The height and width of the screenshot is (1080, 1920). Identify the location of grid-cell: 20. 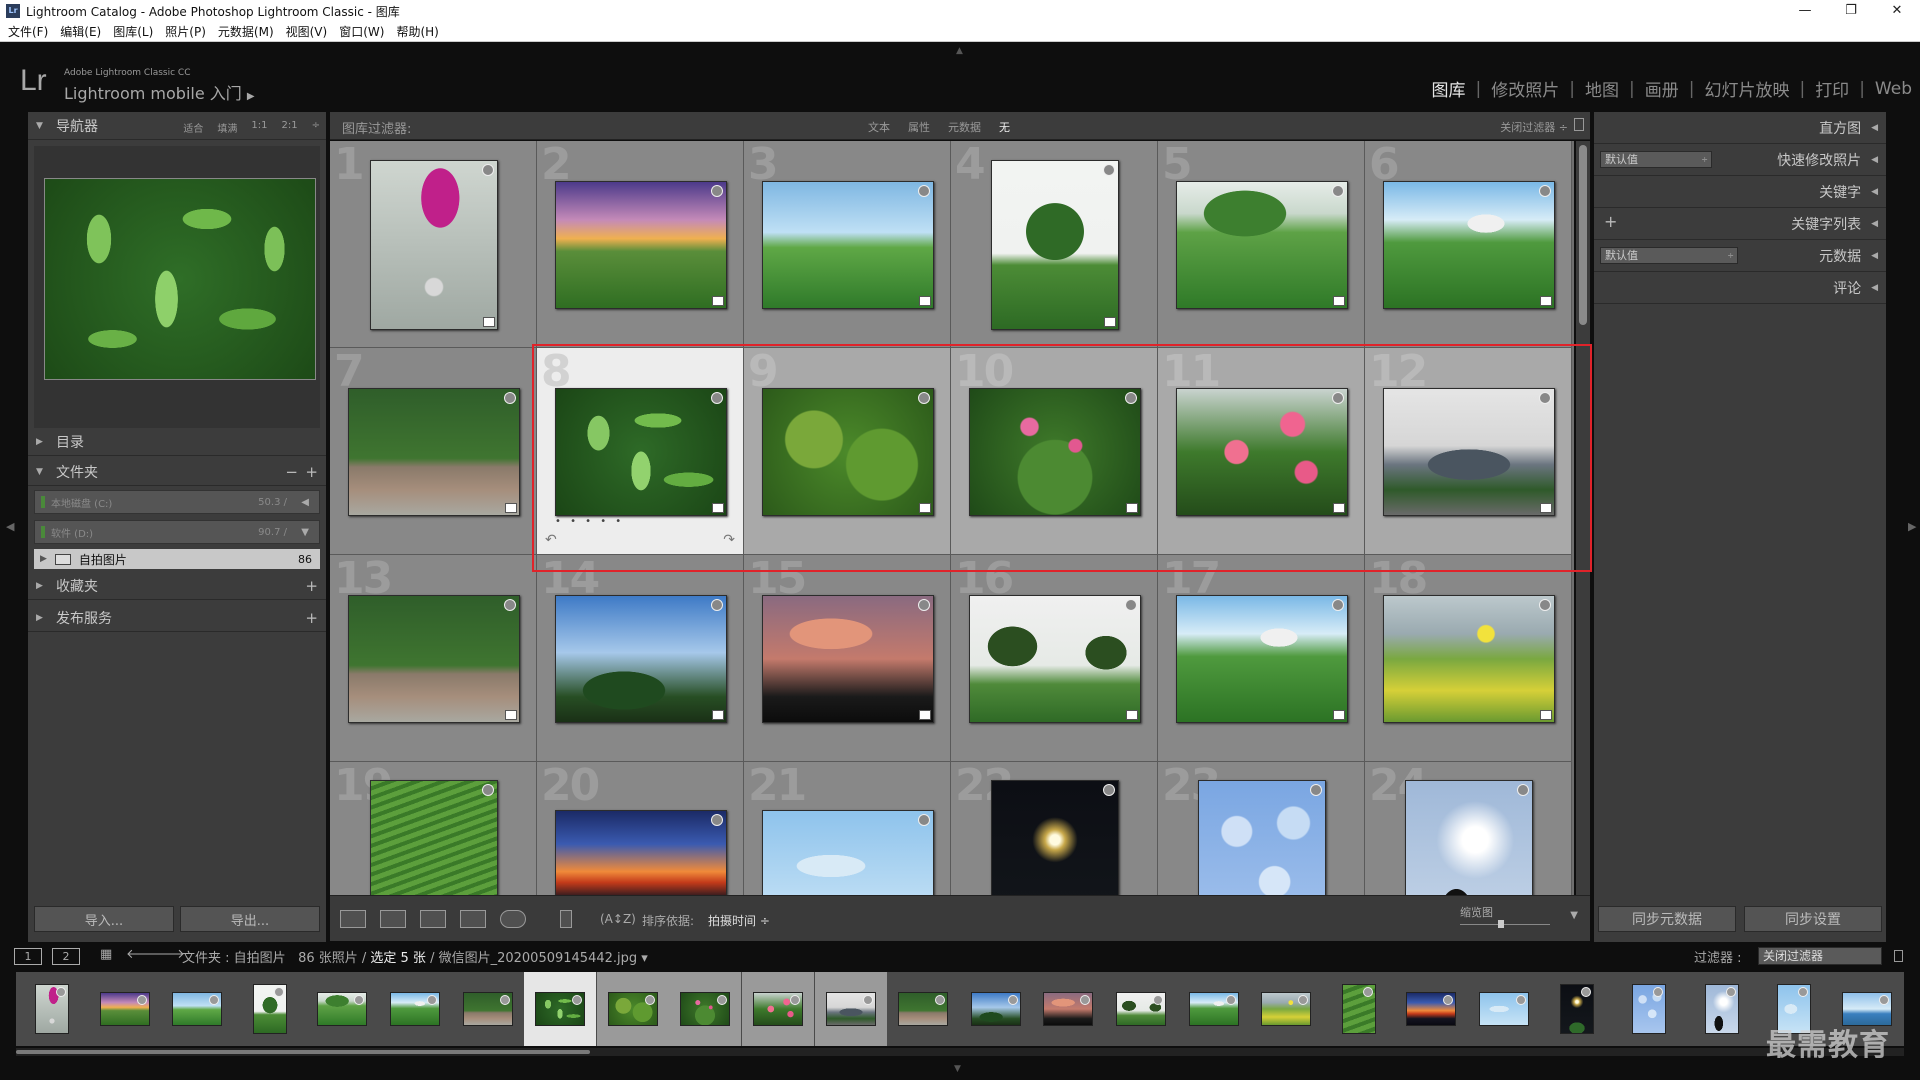
(640, 827).